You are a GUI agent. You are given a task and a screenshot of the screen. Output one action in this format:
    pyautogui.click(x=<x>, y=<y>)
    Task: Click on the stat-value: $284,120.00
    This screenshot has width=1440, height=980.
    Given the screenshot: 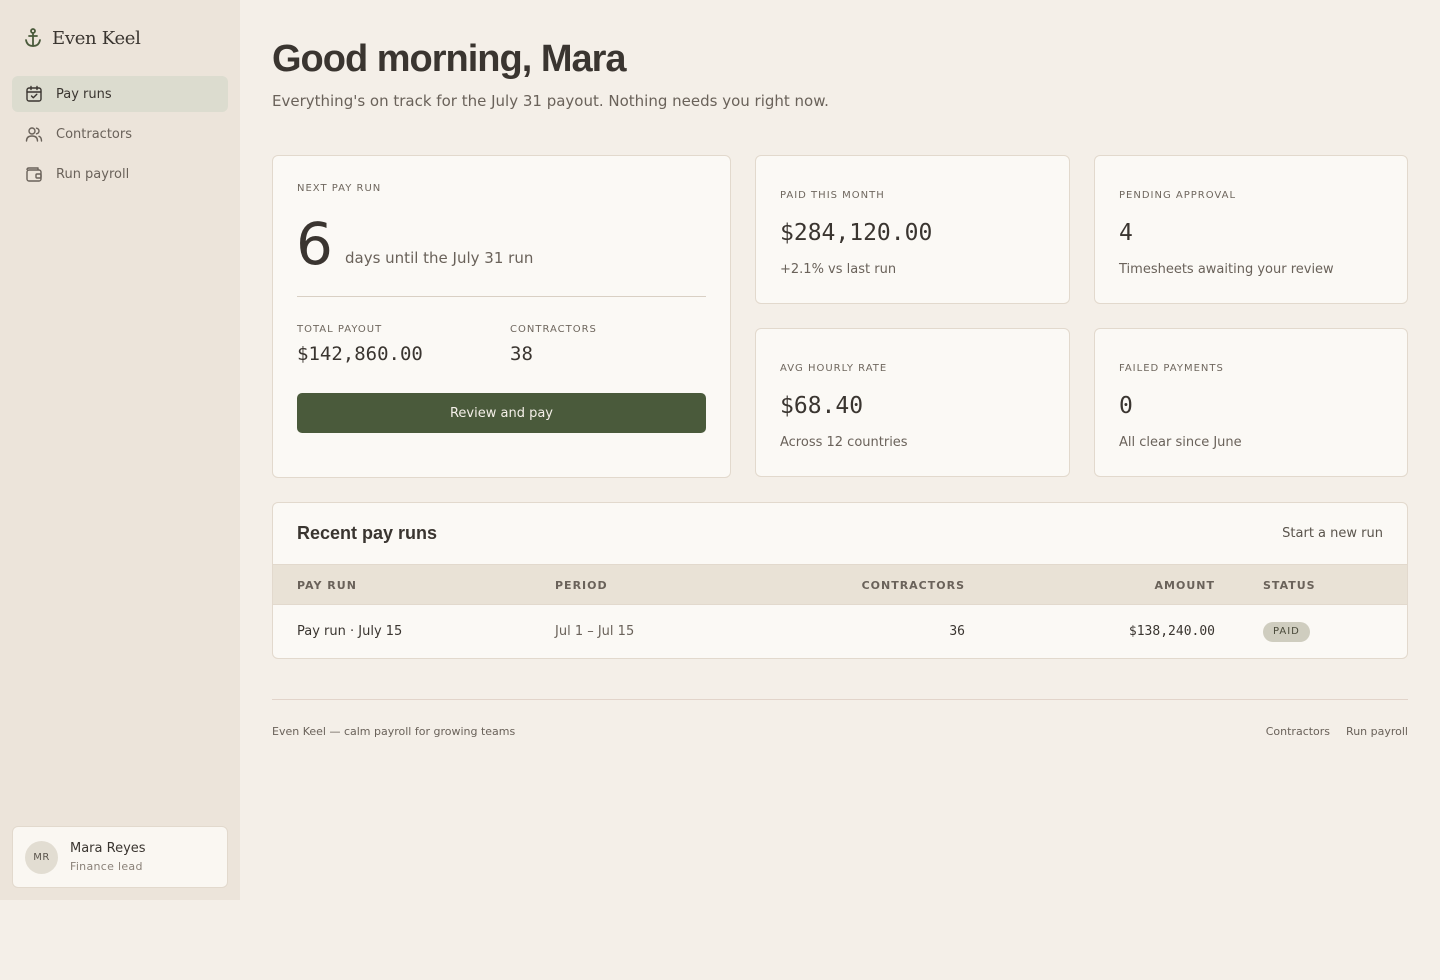 What is the action you would take?
    pyautogui.click(x=856, y=233)
    